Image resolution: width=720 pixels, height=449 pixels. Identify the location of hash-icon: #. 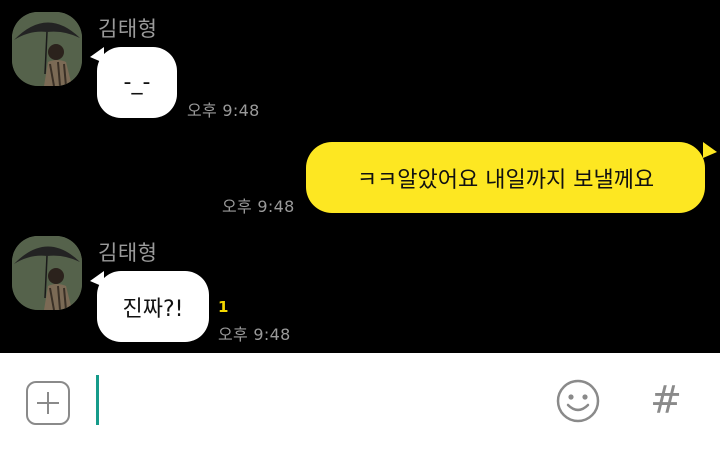
(666, 400).